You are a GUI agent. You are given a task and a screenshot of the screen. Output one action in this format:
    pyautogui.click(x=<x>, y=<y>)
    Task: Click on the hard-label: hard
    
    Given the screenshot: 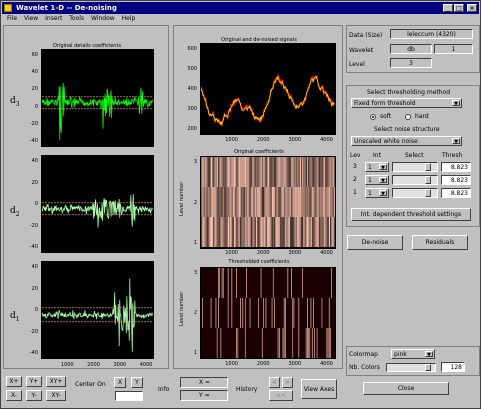 What is the action you would take?
    pyautogui.click(x=422, y=116)
    